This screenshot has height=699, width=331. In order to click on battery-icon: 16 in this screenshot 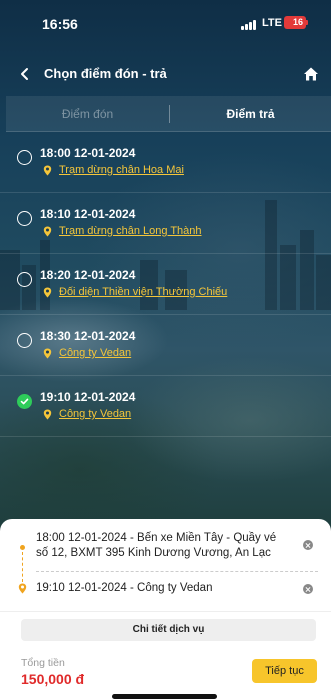, I will do `click(295, 22)`.